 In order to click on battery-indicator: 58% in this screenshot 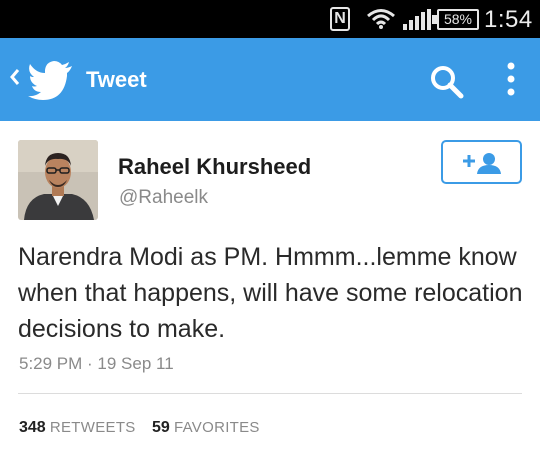, I will do `click(458, 19)`.